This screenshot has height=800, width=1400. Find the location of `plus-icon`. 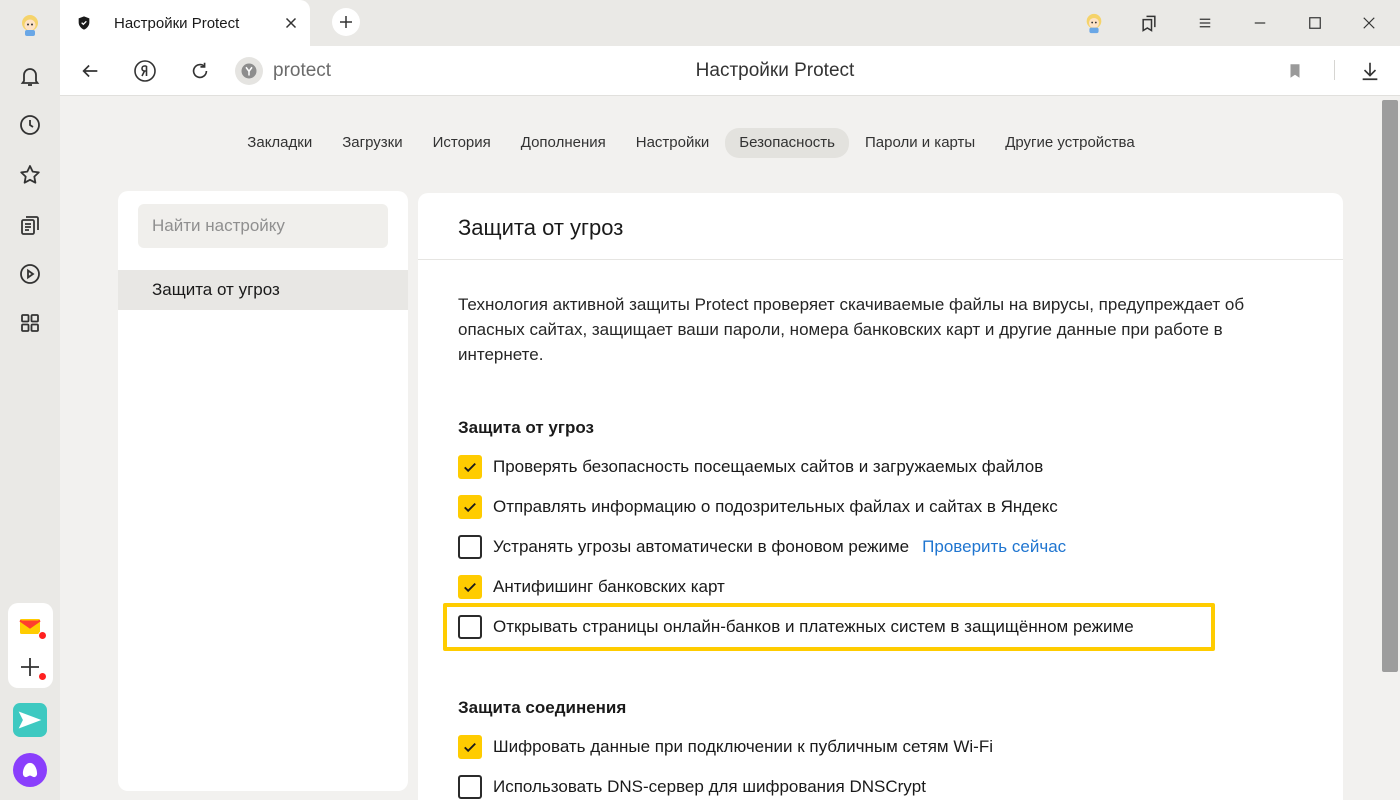

plus-icon is located at coordinates (346, 22).